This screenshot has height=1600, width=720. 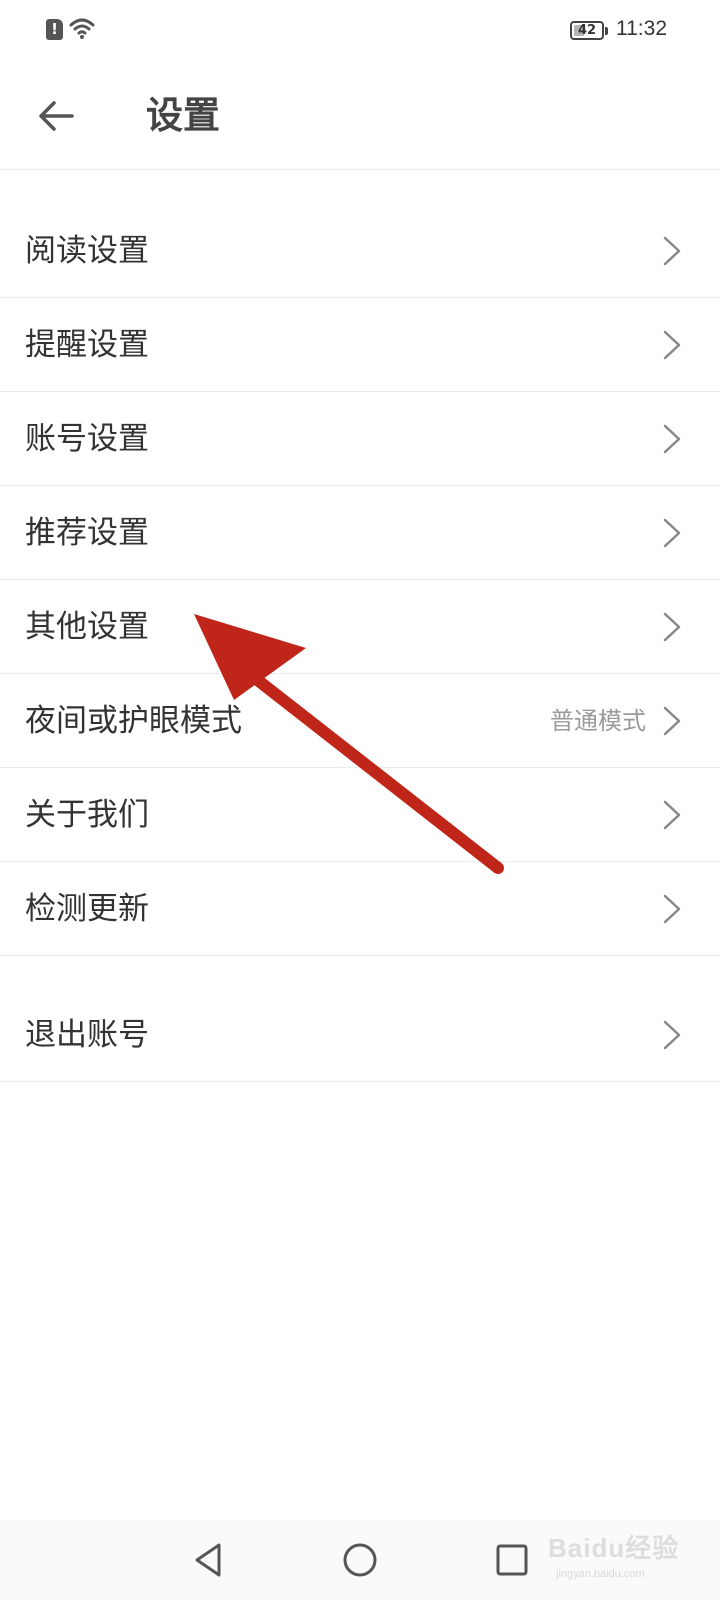 What do you see at coordinates (360, 533) in the screenshot?
I see `settings-item-recommend: 推荐设置` at bounding box center [360, 533].